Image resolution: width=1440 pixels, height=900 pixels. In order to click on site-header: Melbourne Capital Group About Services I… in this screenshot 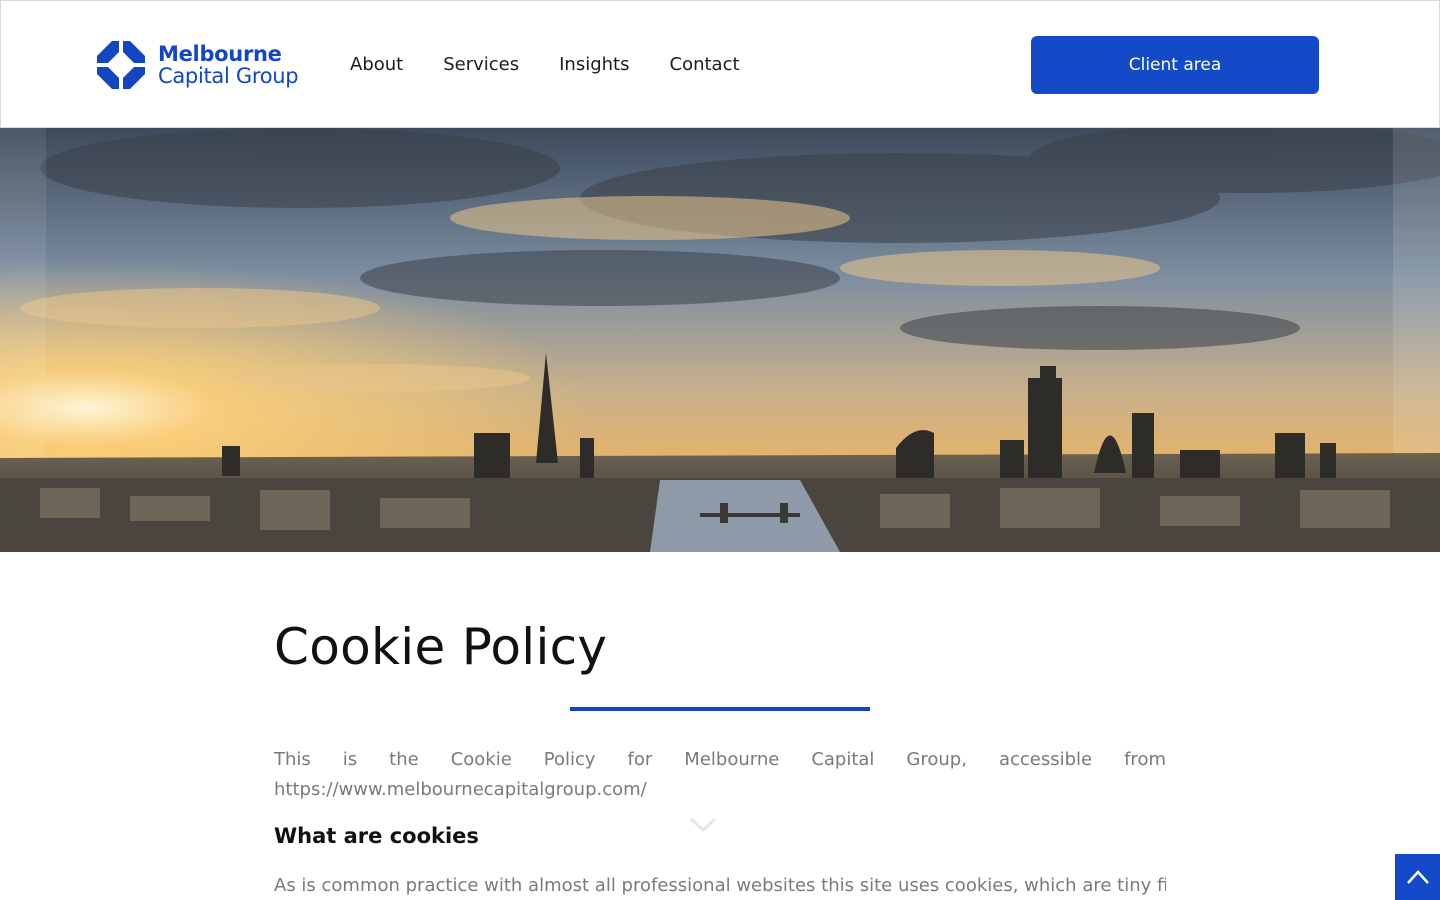, I will do `click(720, 64)`.